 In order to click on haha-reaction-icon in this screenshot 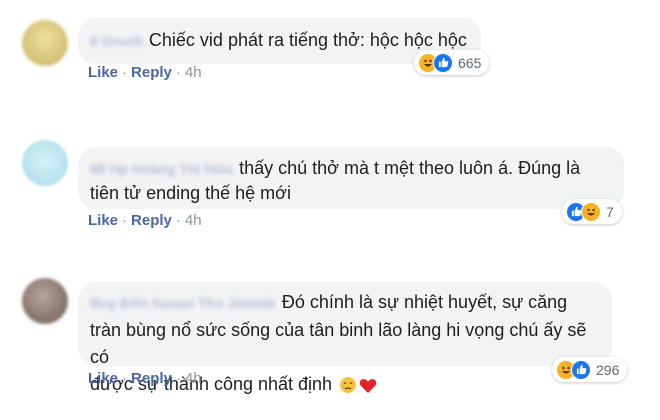, I will do `click(591, 211)`.